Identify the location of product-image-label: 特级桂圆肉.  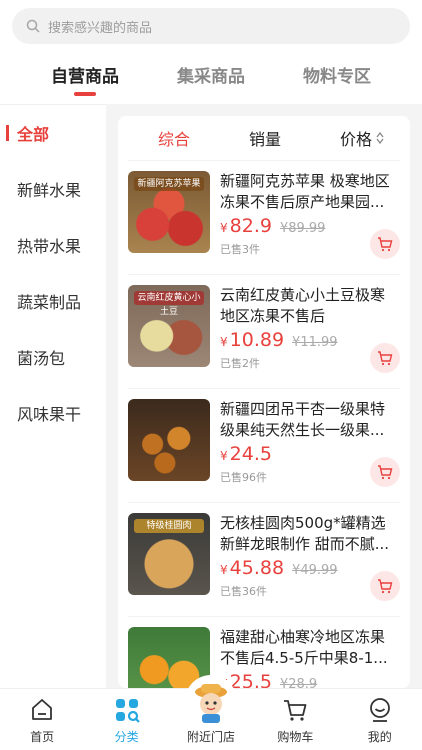
(169, 526).